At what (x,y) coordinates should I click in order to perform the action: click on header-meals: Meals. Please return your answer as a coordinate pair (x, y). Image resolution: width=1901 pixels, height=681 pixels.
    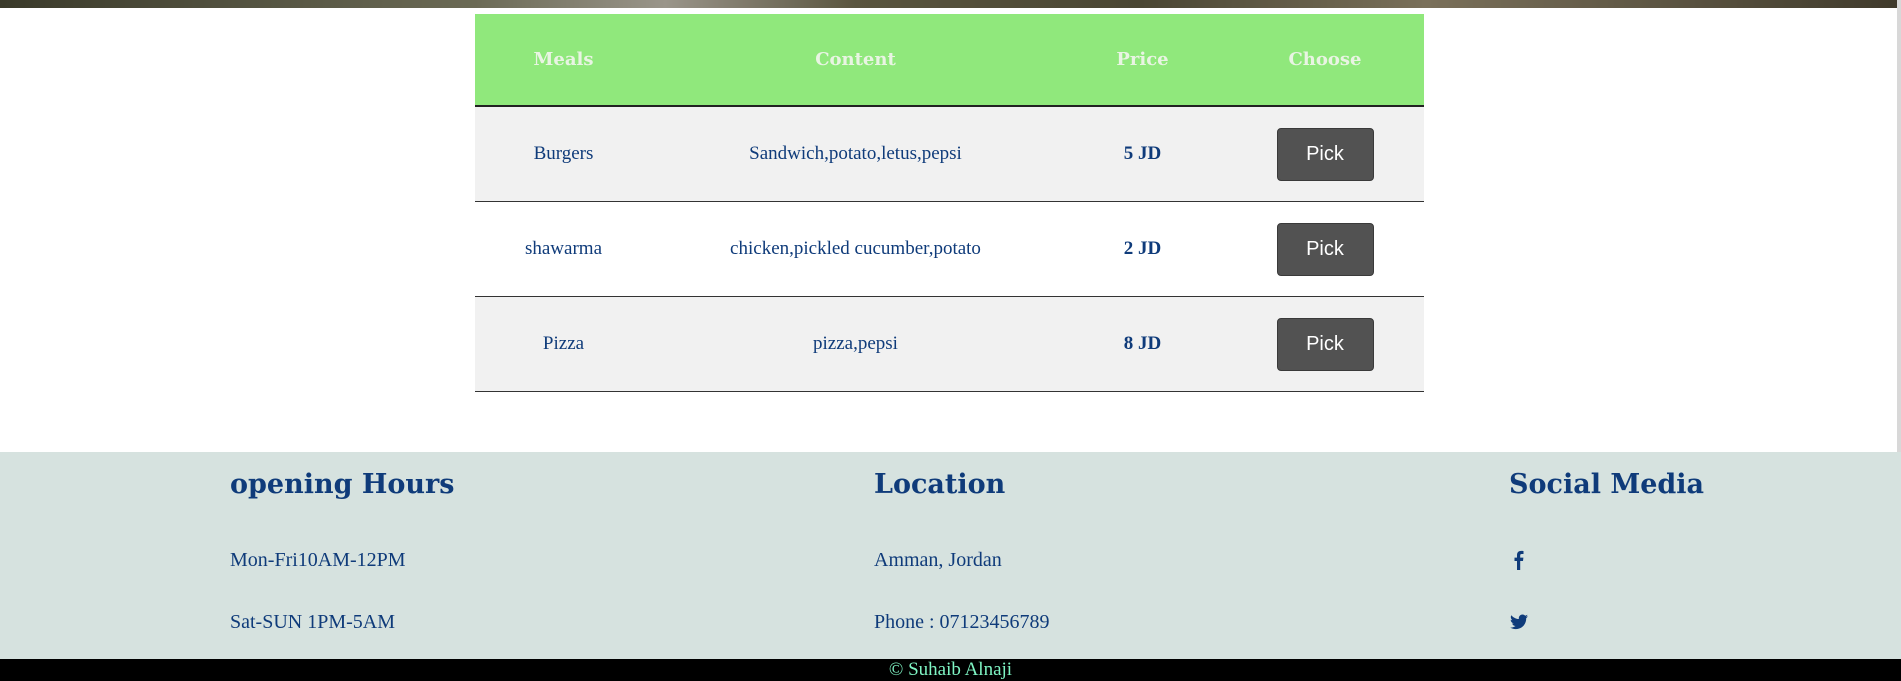
    Looking at the image, I should click on (563, 60).